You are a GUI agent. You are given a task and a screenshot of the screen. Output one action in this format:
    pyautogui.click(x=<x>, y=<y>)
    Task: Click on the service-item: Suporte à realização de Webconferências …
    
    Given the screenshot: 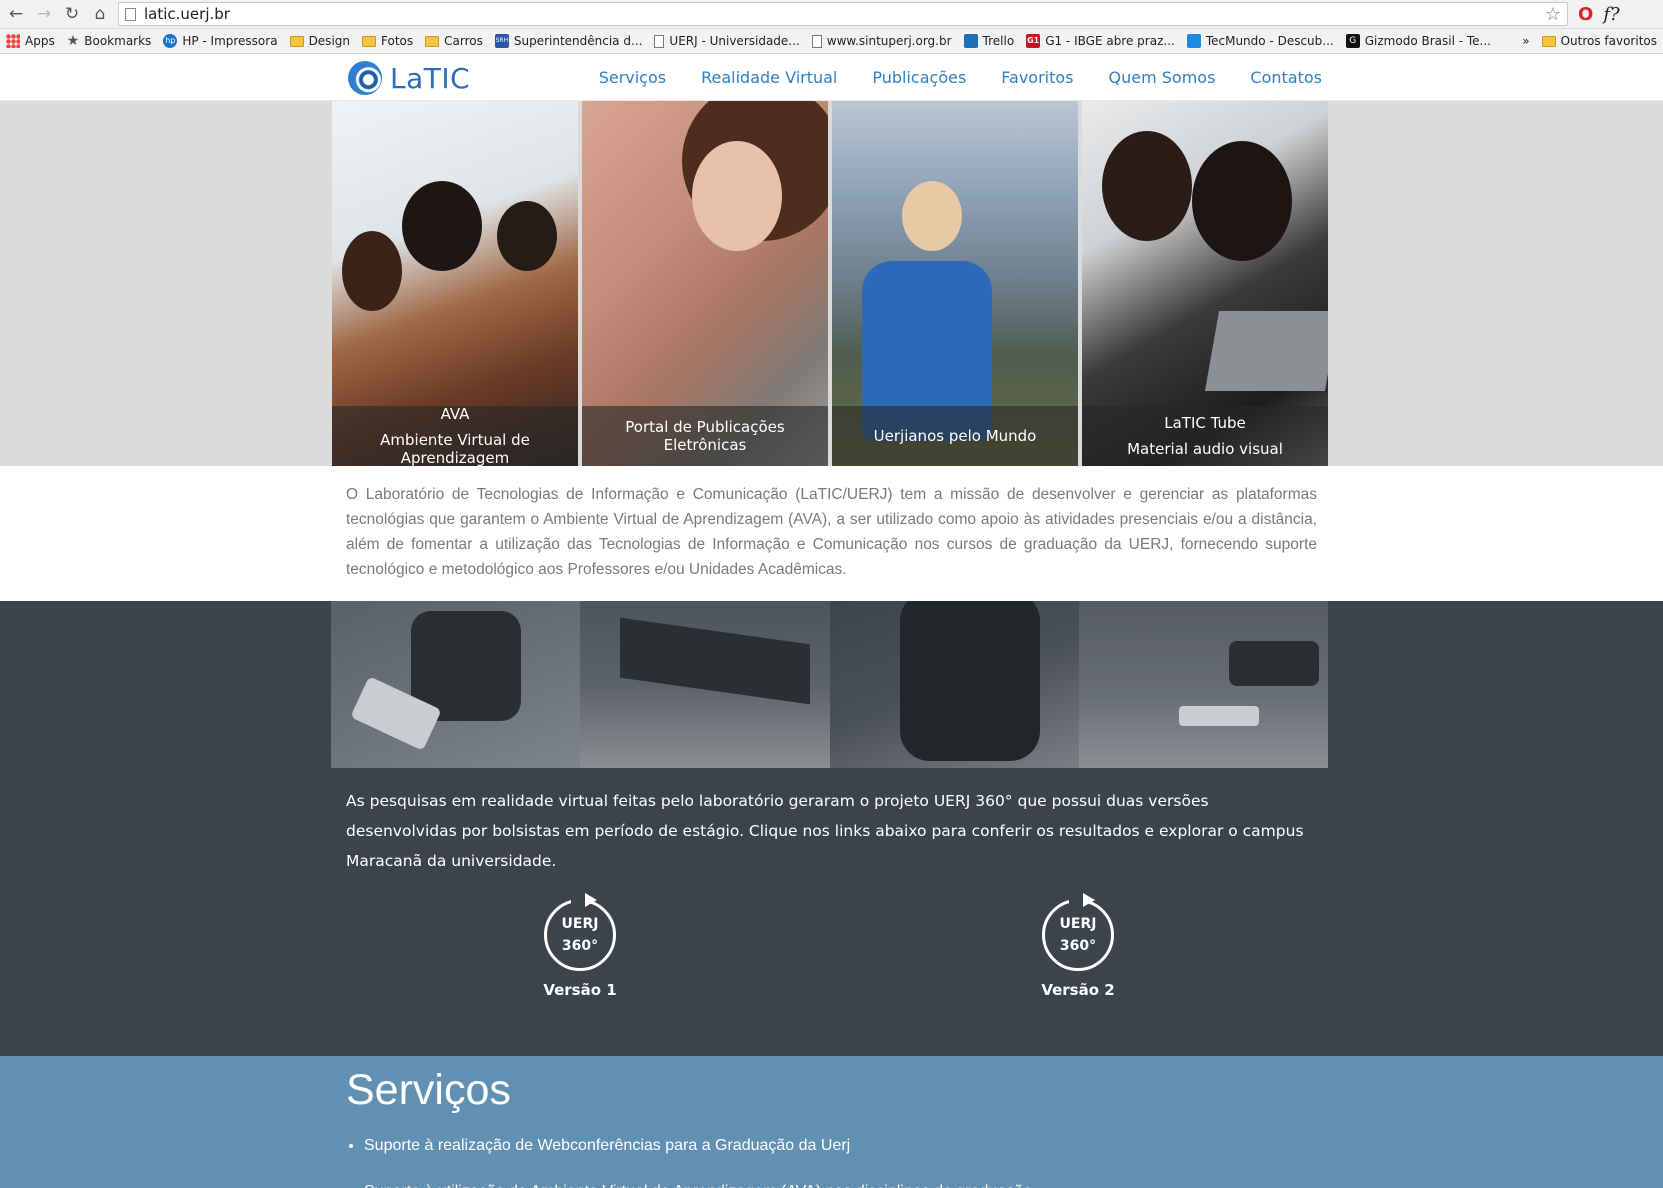 What is the action you would take?
    pyautogui.click(x=698, y=1146)
    